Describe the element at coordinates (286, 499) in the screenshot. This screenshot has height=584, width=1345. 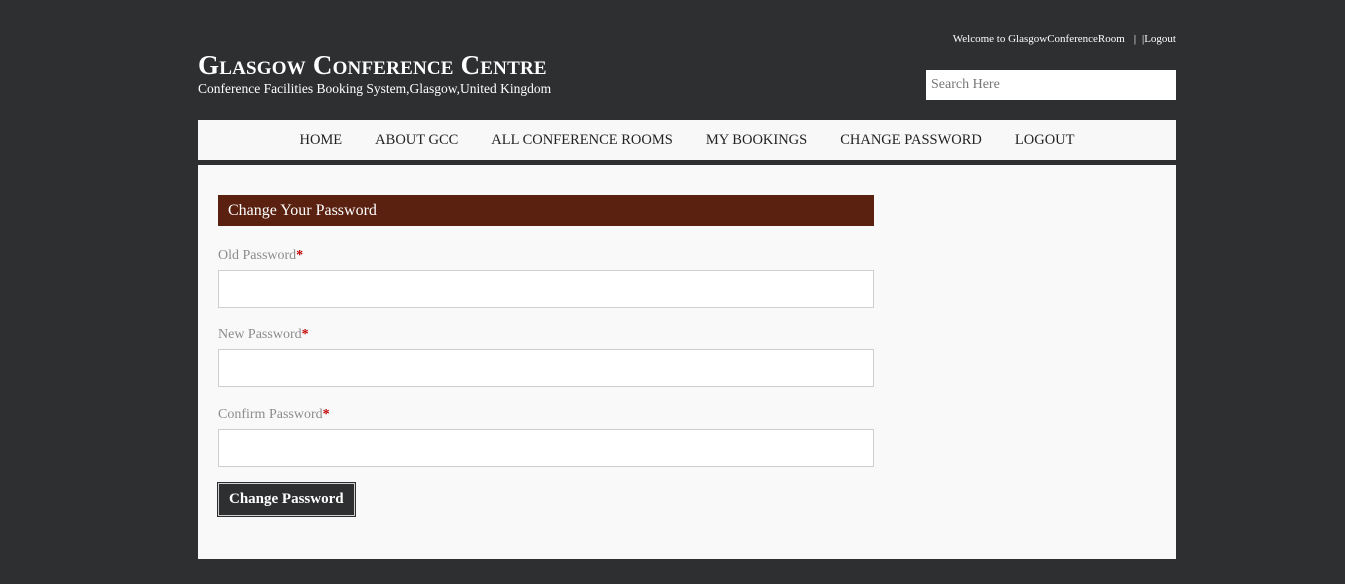
I see `change-password-button: Change Password` at that location.